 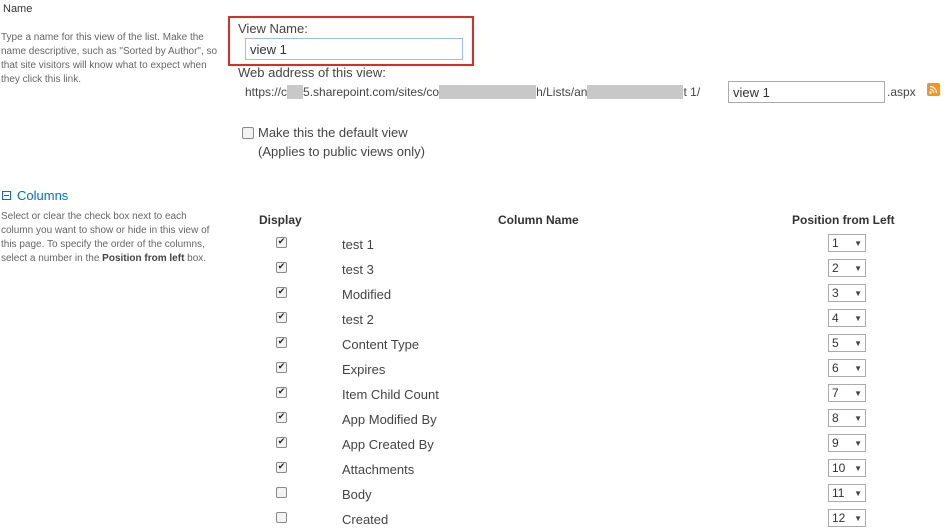 What do you see at coordinates (835, 393) in the screenshot?
I see `position-value: 7` at bounding box center [835, 393].